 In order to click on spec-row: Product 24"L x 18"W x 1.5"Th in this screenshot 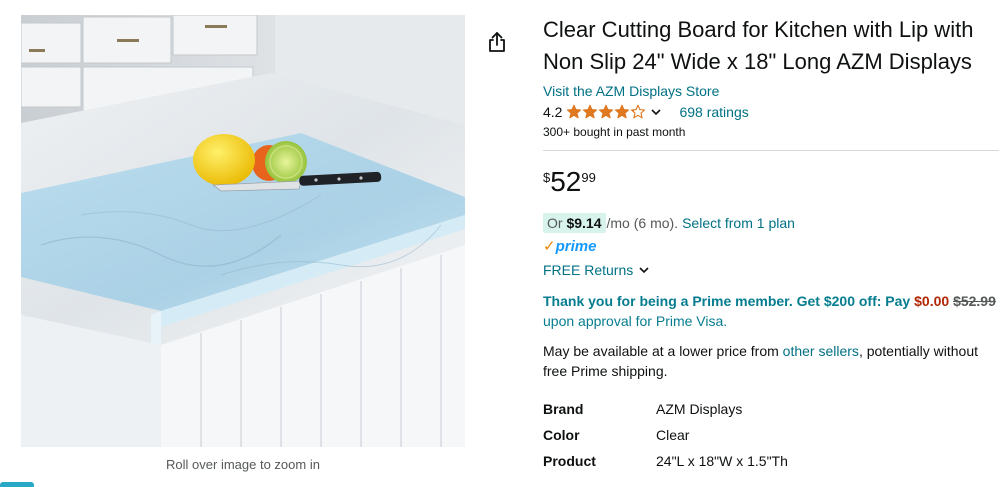, I will do `click(773, 461)`.